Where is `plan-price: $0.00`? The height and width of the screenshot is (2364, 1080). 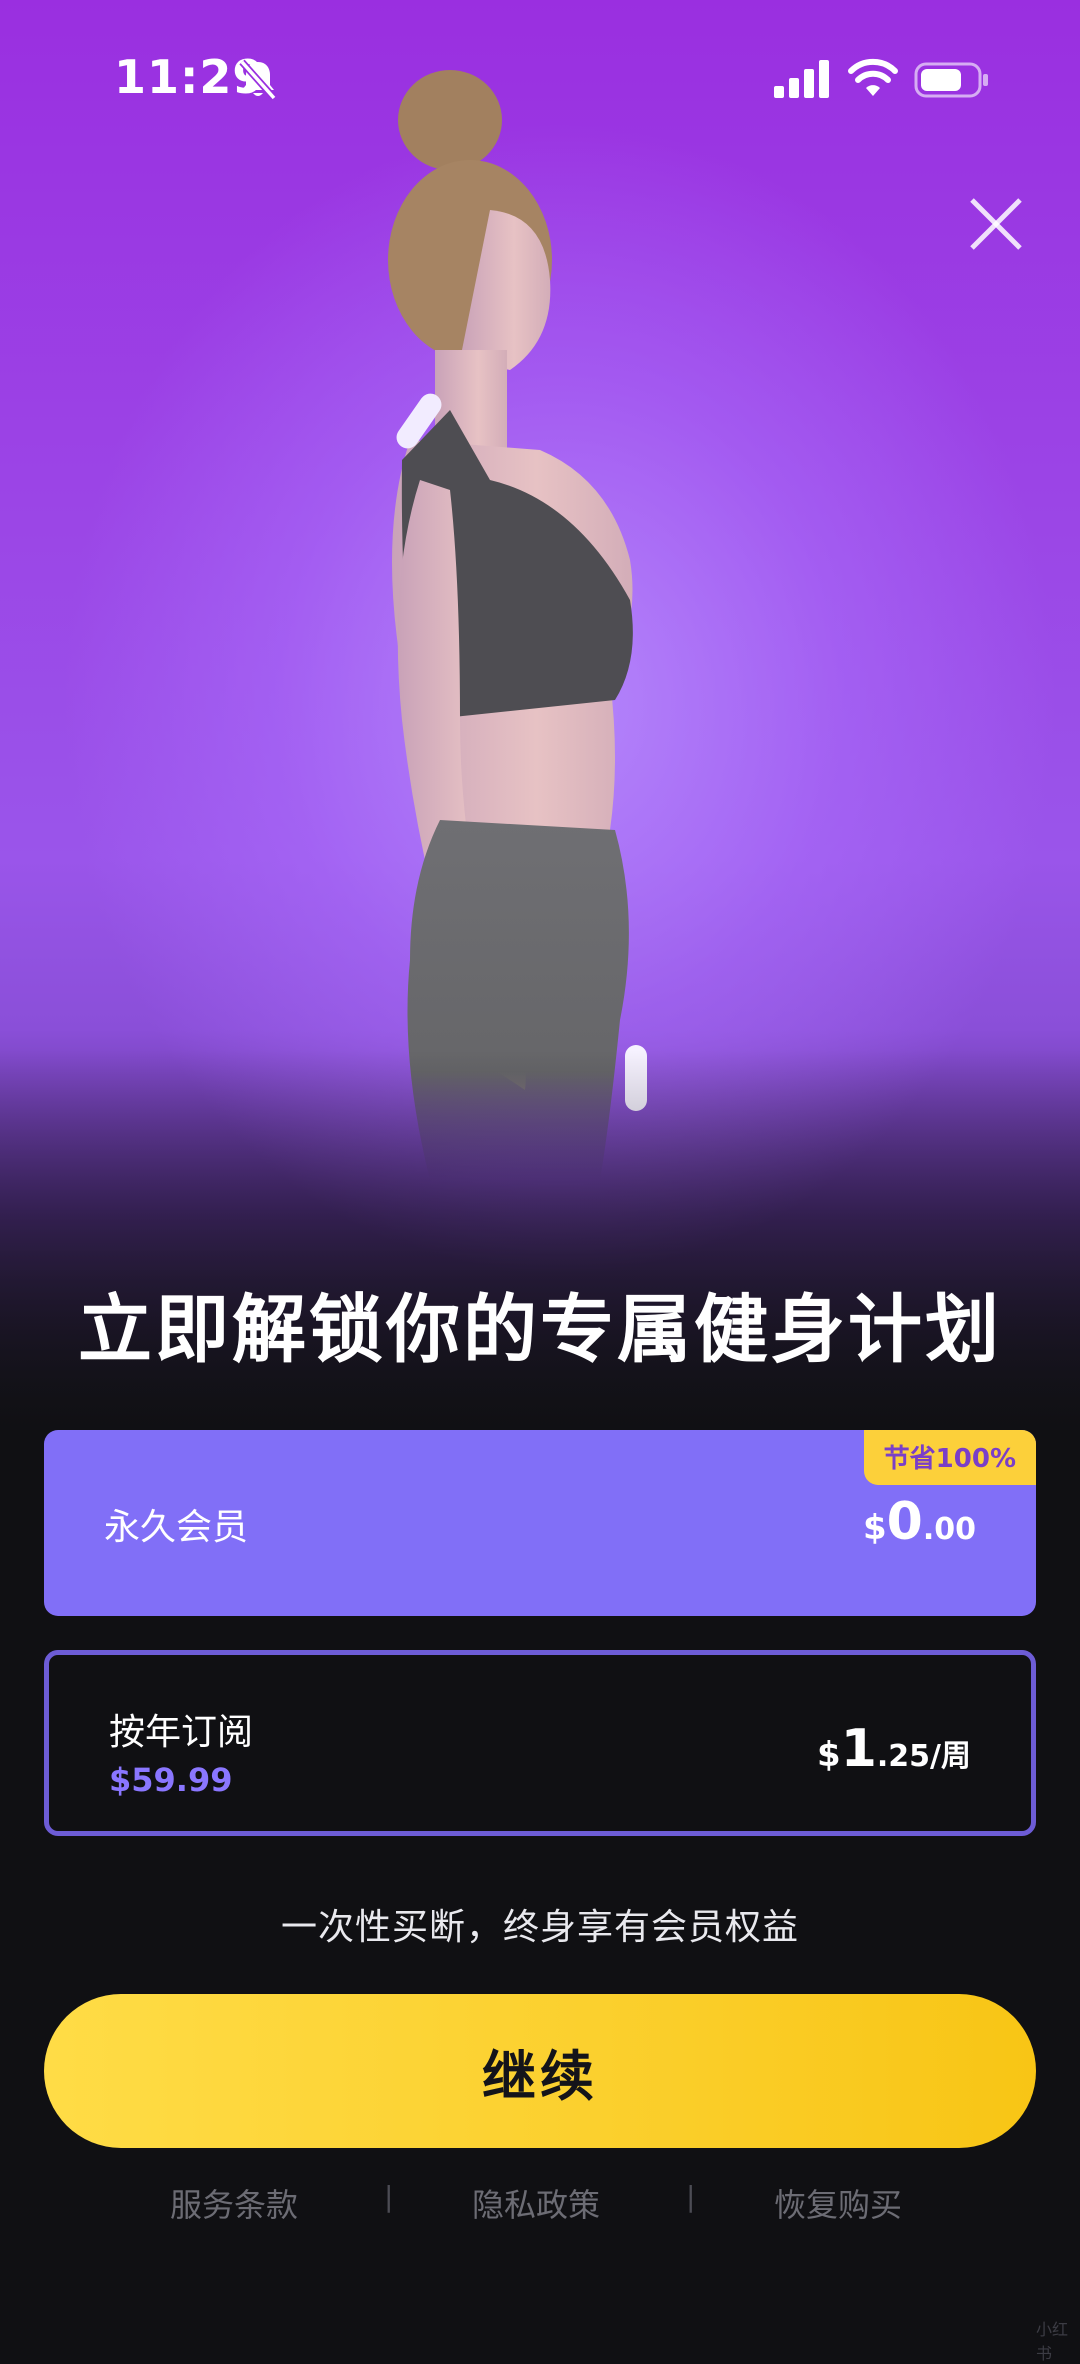 plan-price: $0.00 is located at coordinates (919, 1522).